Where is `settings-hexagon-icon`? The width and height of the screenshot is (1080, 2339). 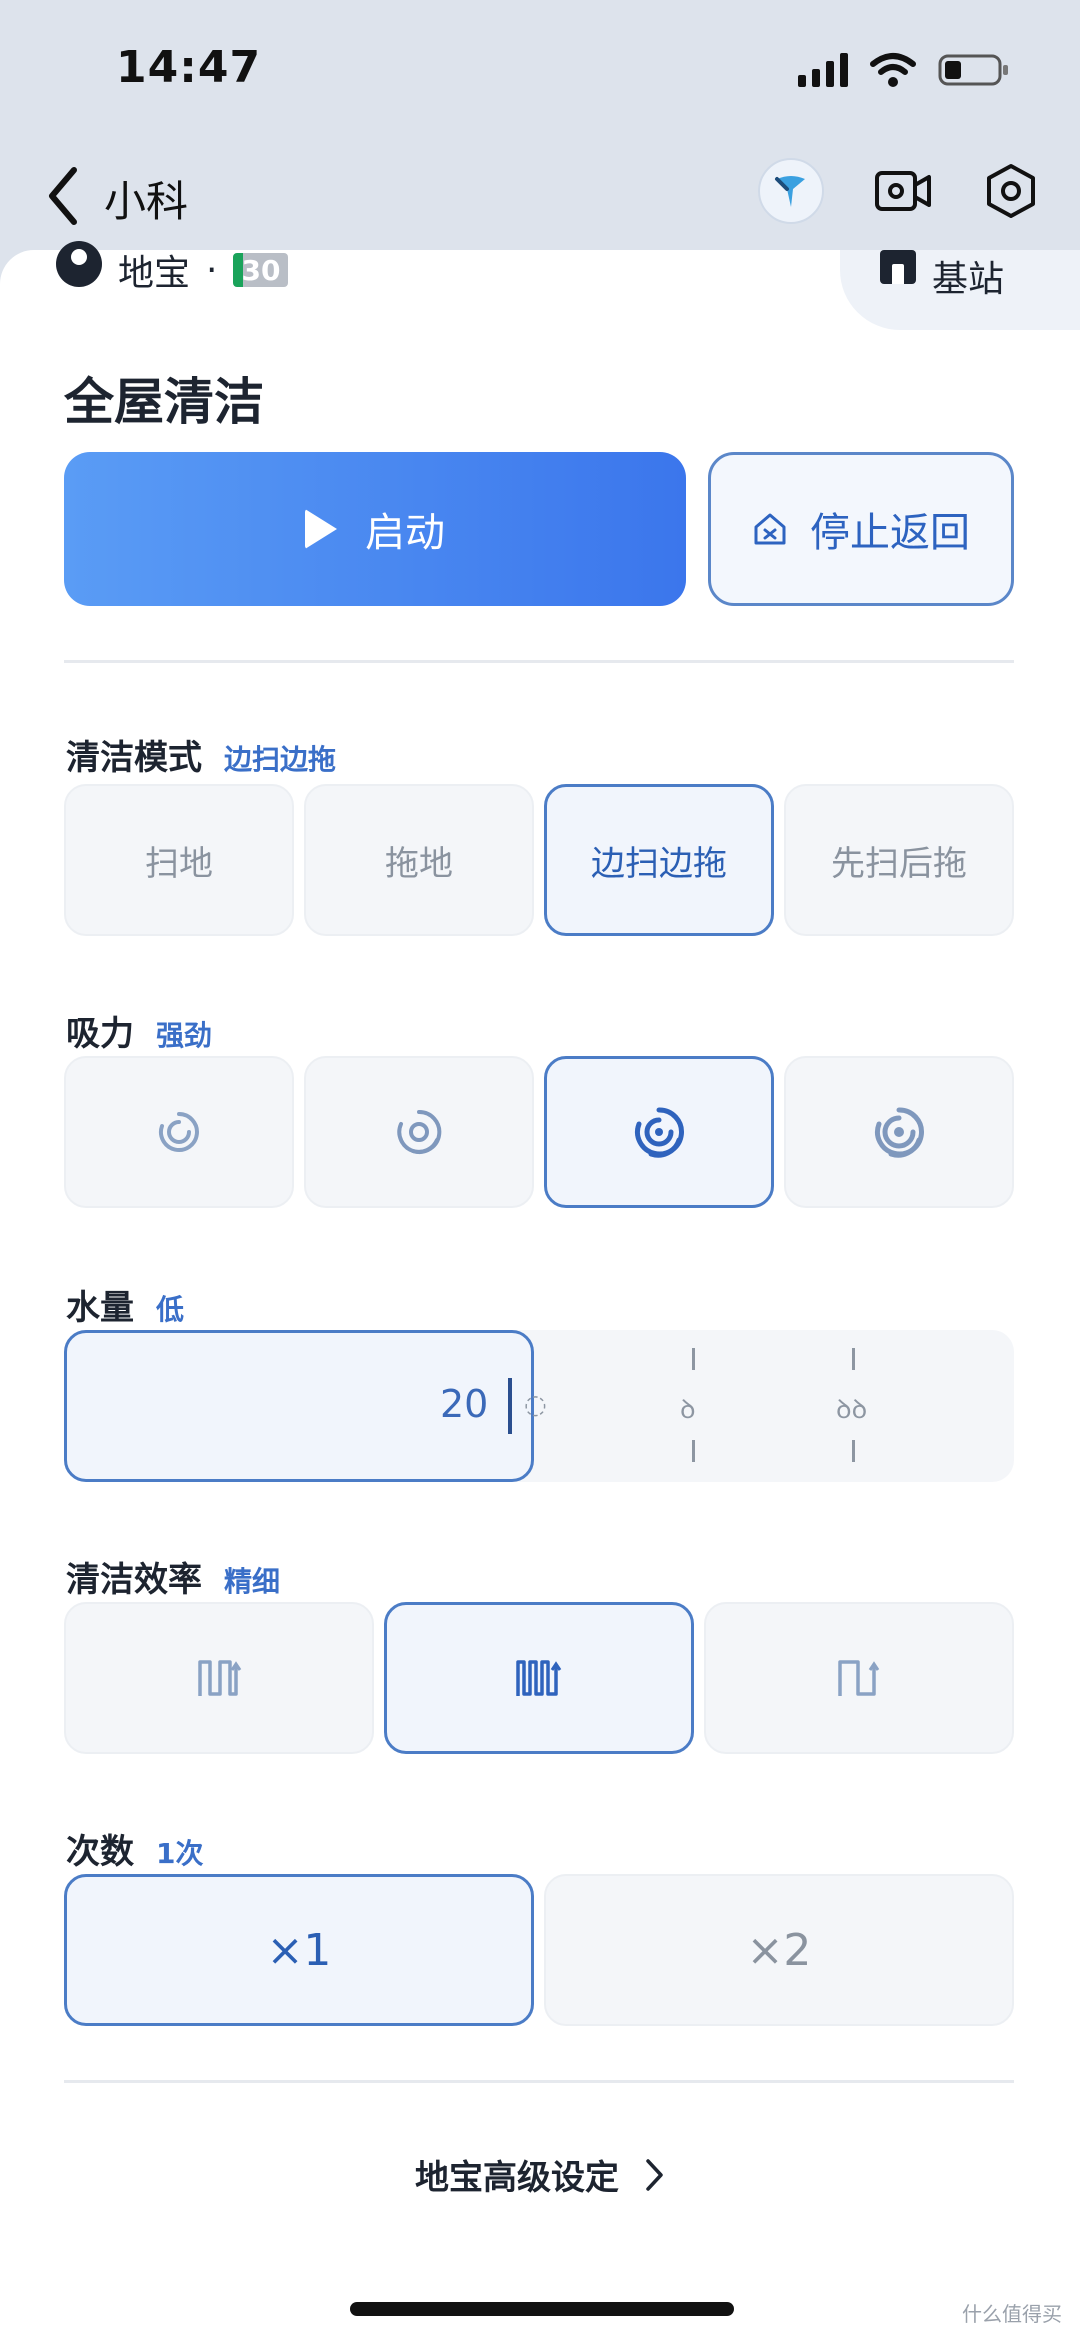 settings-hexagon-icon is located at coordinates (1011, 191).